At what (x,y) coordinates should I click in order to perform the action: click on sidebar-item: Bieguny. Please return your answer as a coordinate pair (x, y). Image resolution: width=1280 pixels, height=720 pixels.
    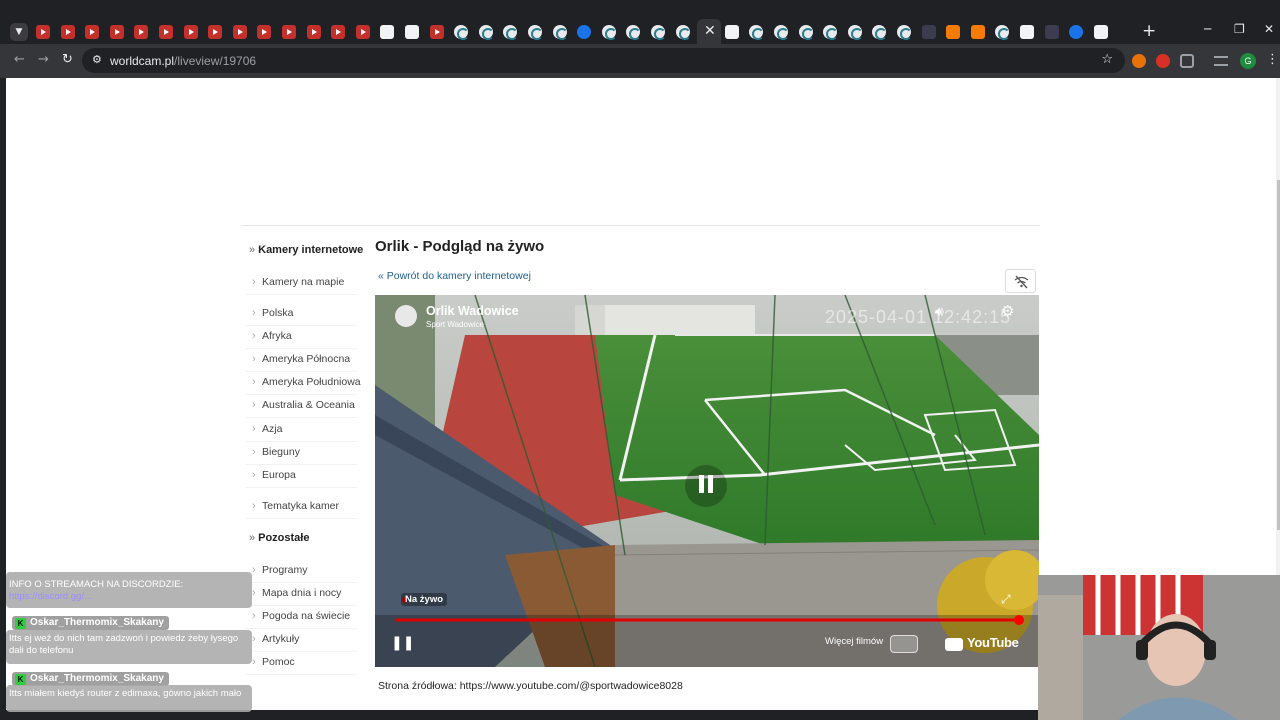
    Looking at the image, I should click on (301, 453).